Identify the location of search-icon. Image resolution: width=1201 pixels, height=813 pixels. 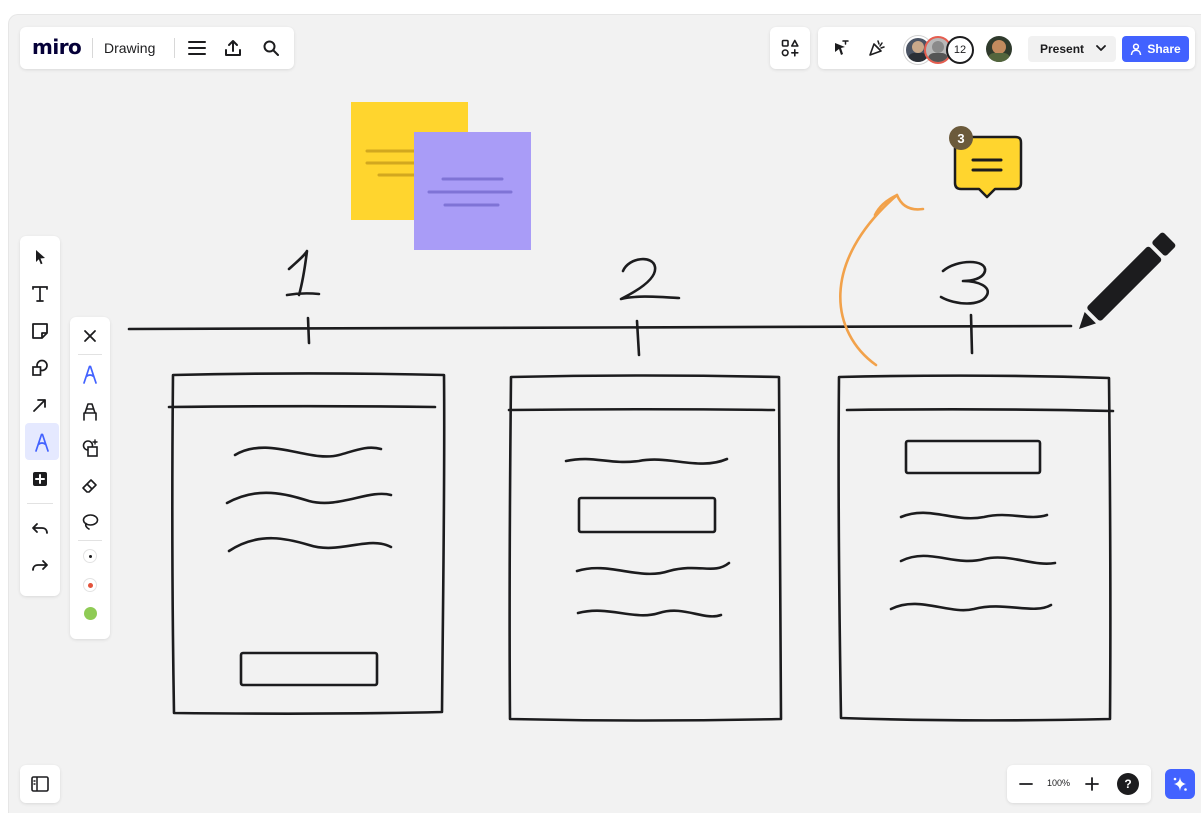
(271, 48).